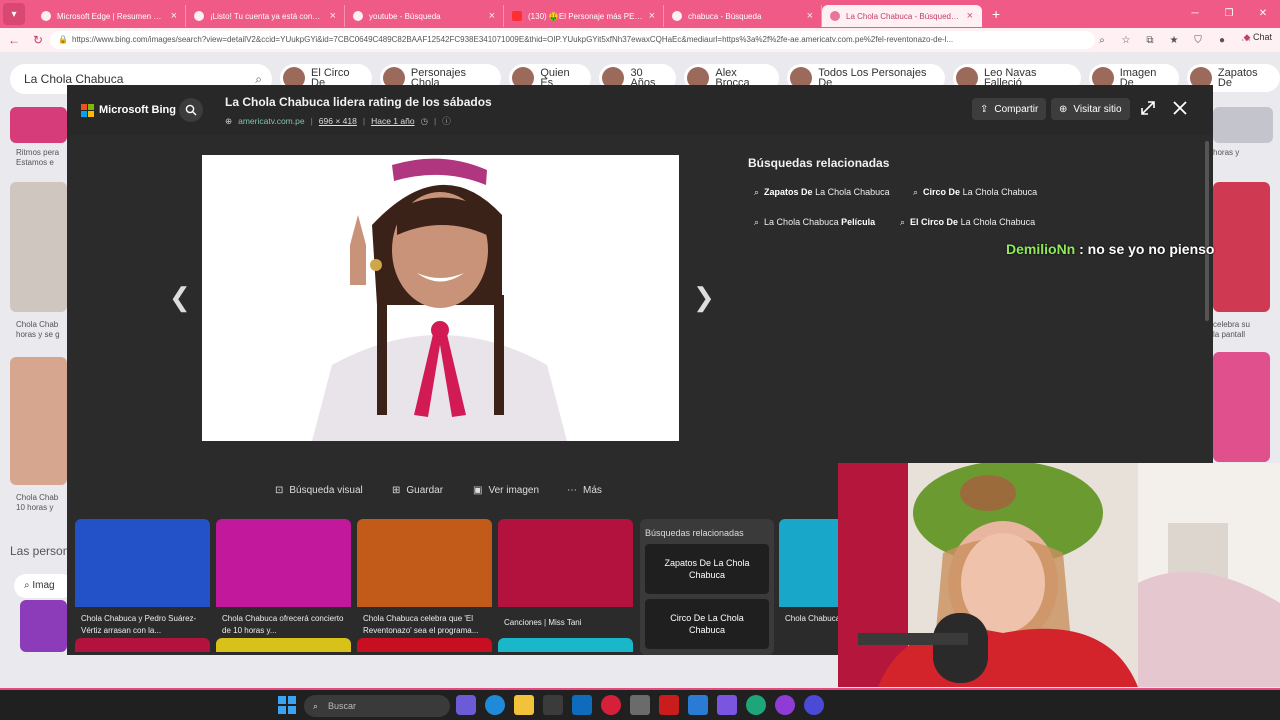 The width and height of the screenshot is (1280, 720). What do you see at coordinates (1229, 14) in the screenshot?
I see `maximize-icon: ❐` at bounding box center [1229, 14].